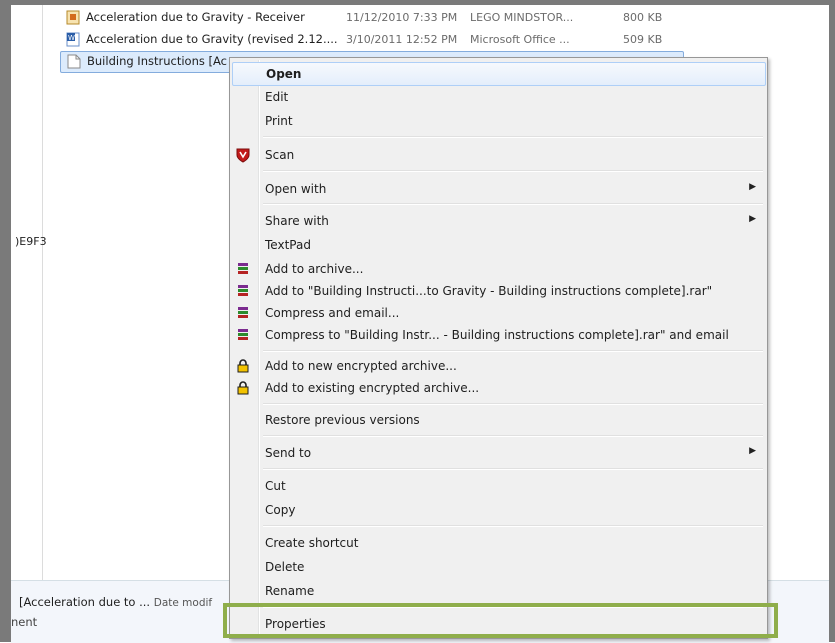 The width and height of the screenshot is (835, 643). I want to click on menu-item-label: Send to, so click(288, 453).